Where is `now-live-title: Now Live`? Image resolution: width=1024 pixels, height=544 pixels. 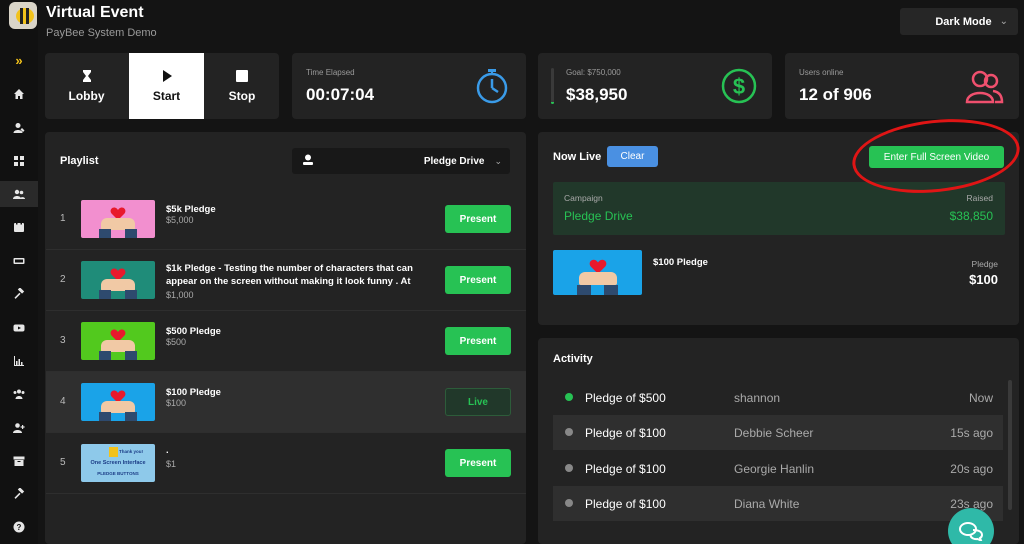
now-live-title: Now Live is located at coordinates (577, 157).